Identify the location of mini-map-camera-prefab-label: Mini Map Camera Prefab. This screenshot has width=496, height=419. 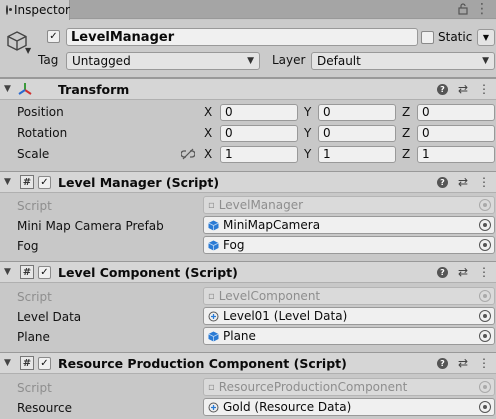
(90, 226).